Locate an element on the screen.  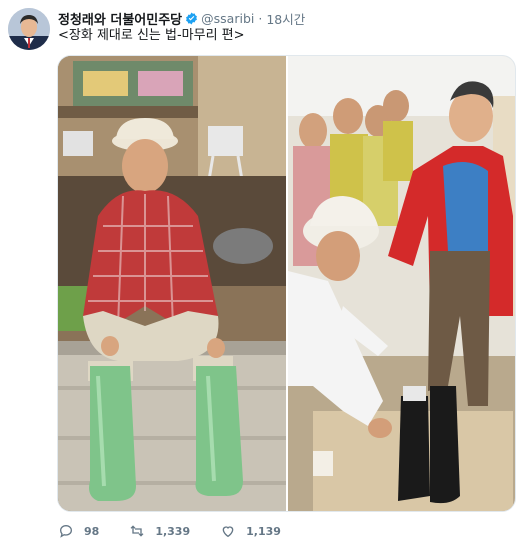
timestamp: 18시간 is located at coordinates (285, 18).